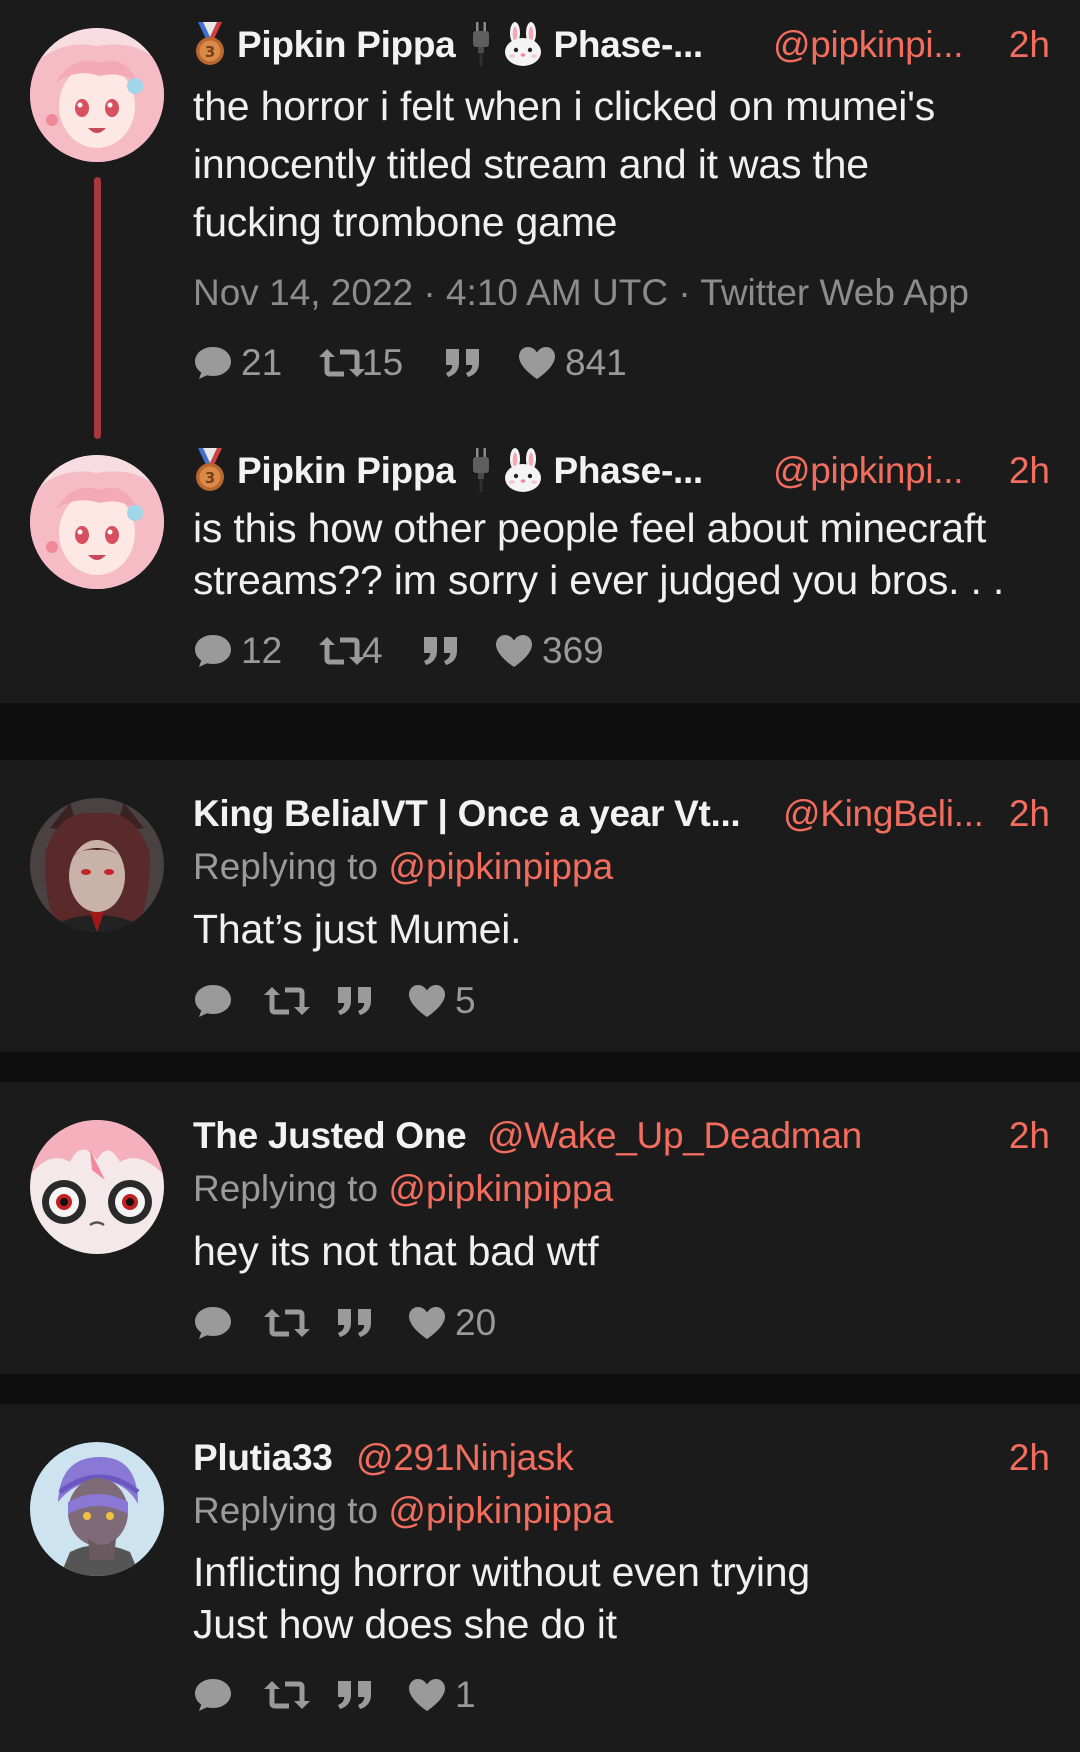 This screenshot has height=1752, width=1080. Describe the element at coordinates (531, 164) in the screenshot. I see `tweet-text-line: innocently titled stream and it was the` at that location.